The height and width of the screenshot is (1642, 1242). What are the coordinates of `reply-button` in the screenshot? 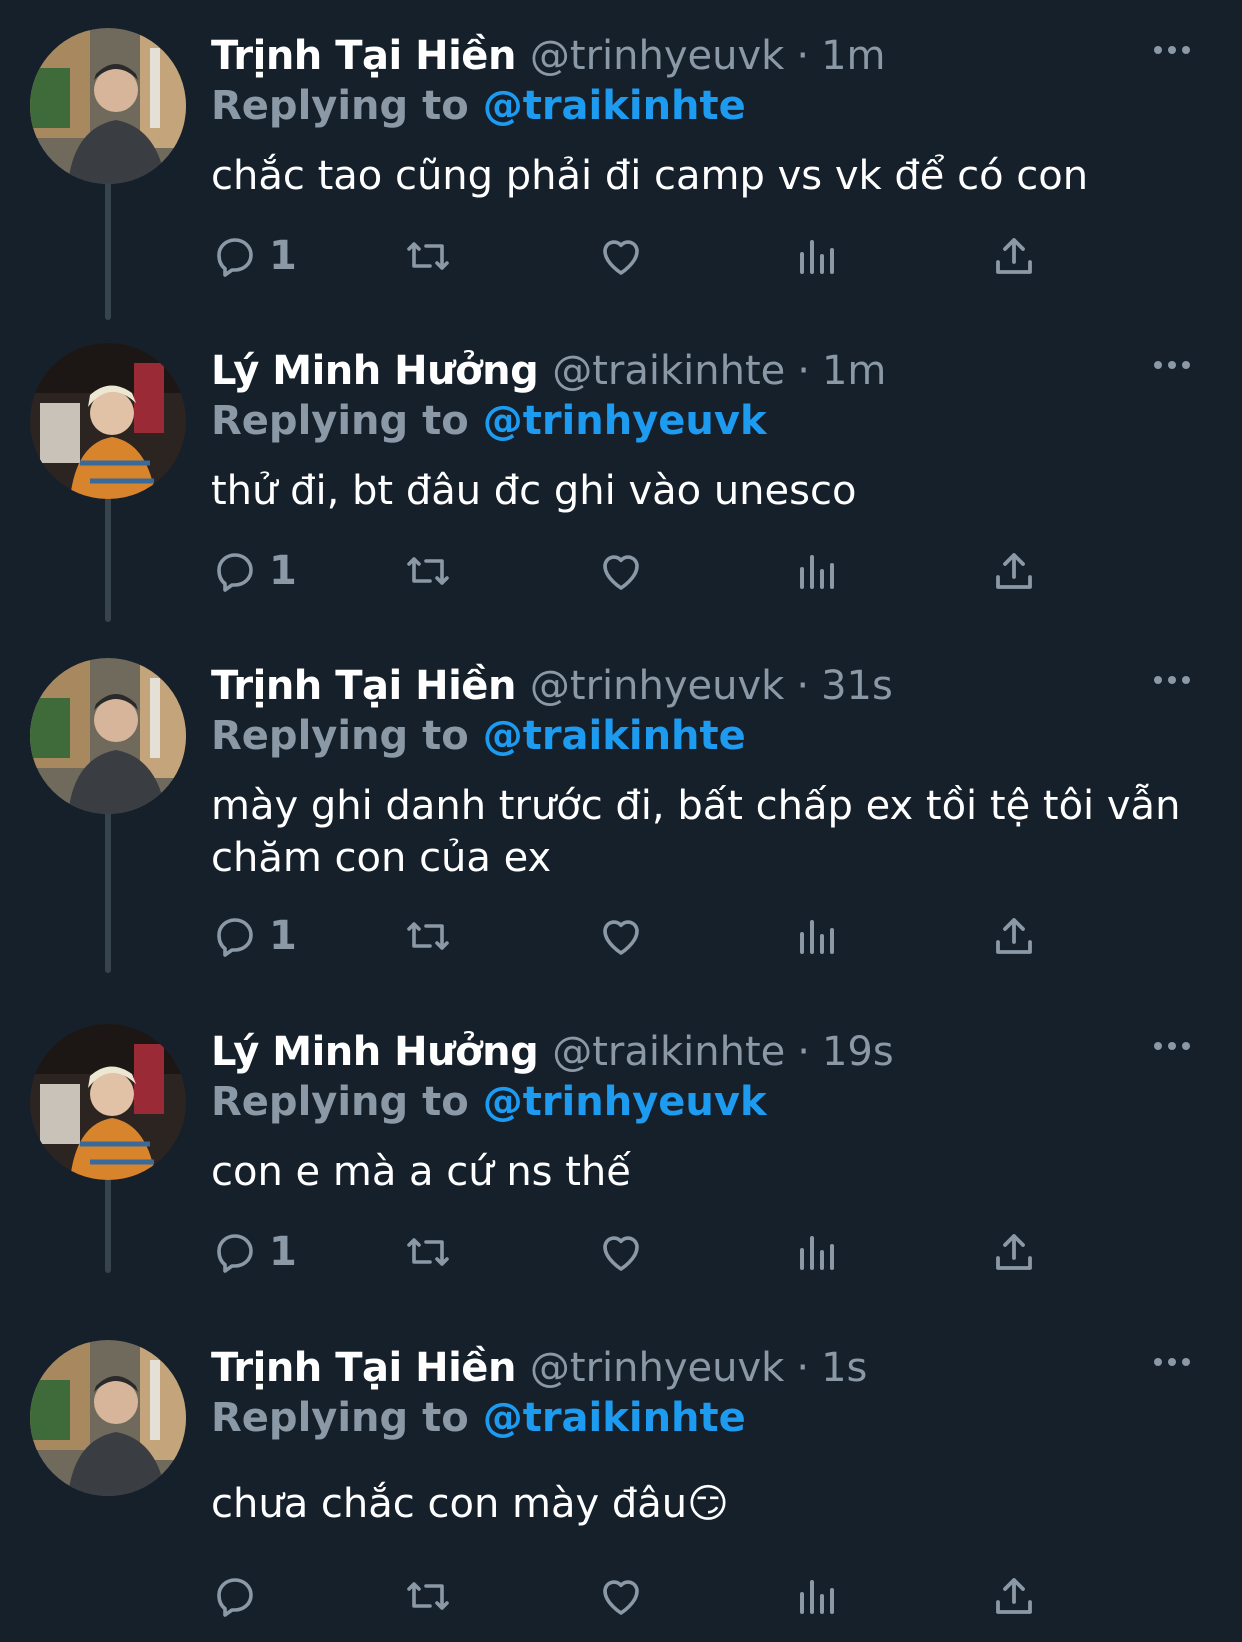 It's located at (240, 1596).